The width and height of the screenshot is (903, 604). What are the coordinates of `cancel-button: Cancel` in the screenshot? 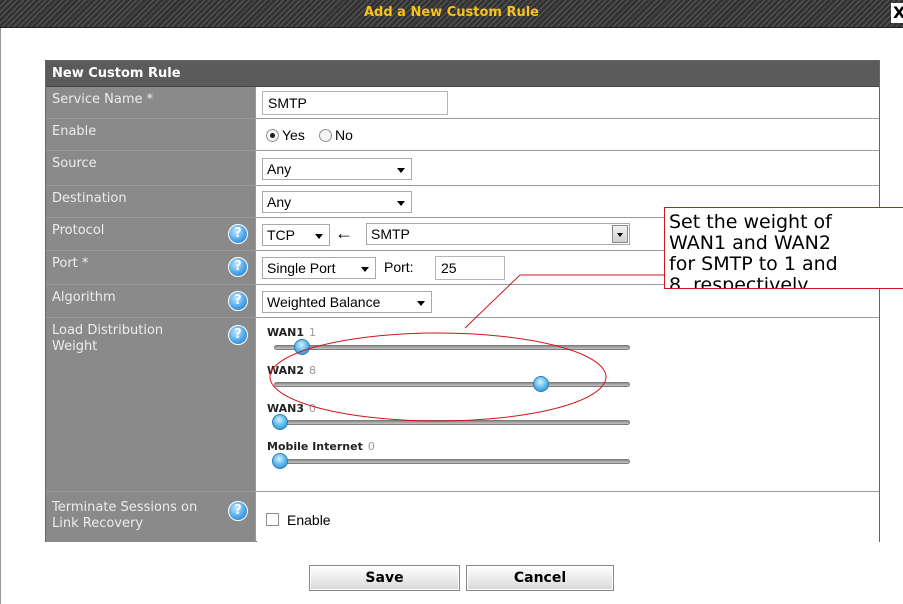 It's located at (540, 578).